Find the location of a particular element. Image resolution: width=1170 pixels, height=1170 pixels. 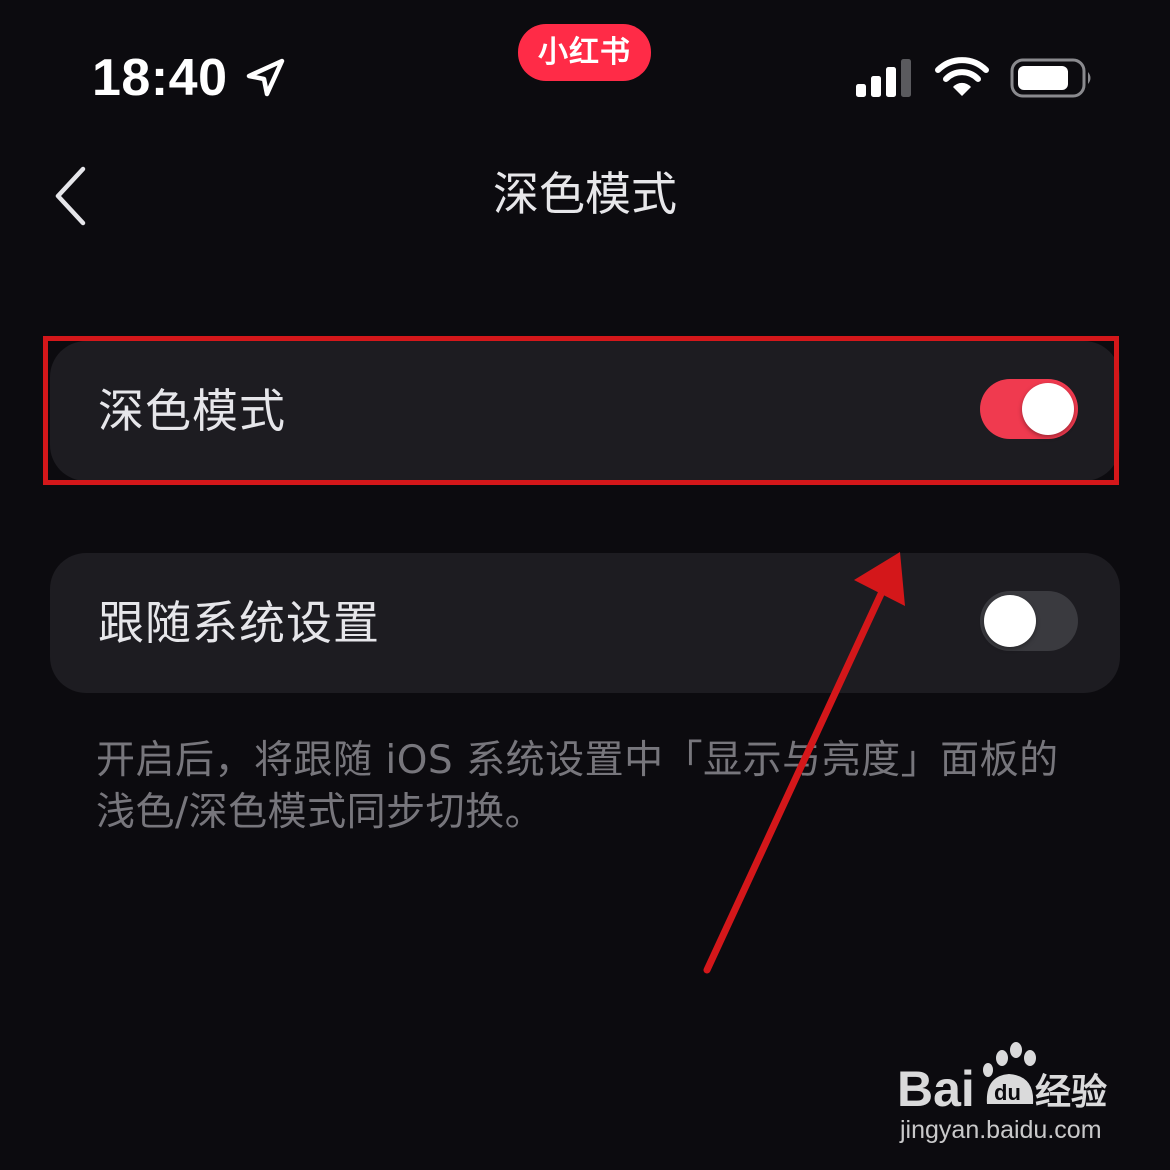

battery-icon is located at coordinates (1050, 78).